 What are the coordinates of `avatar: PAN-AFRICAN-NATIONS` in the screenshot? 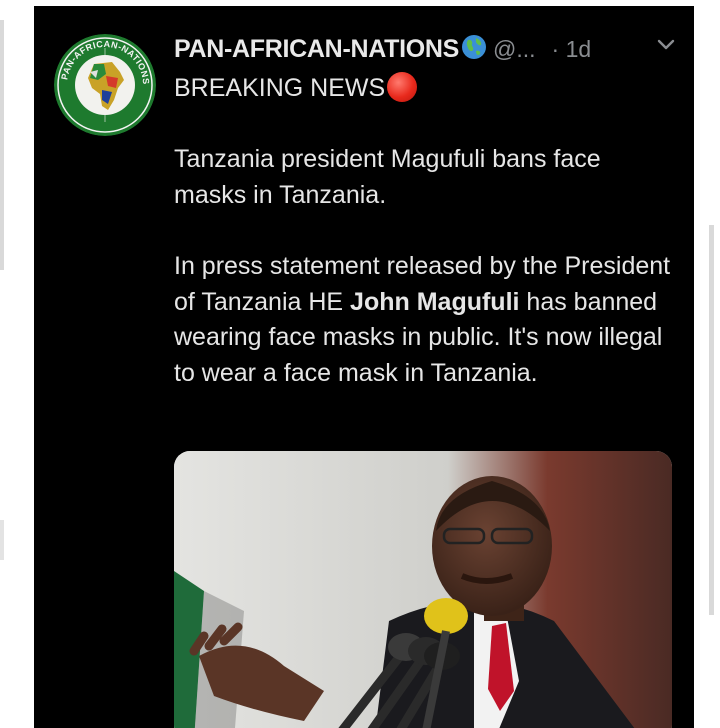 It's located at (105, 85).